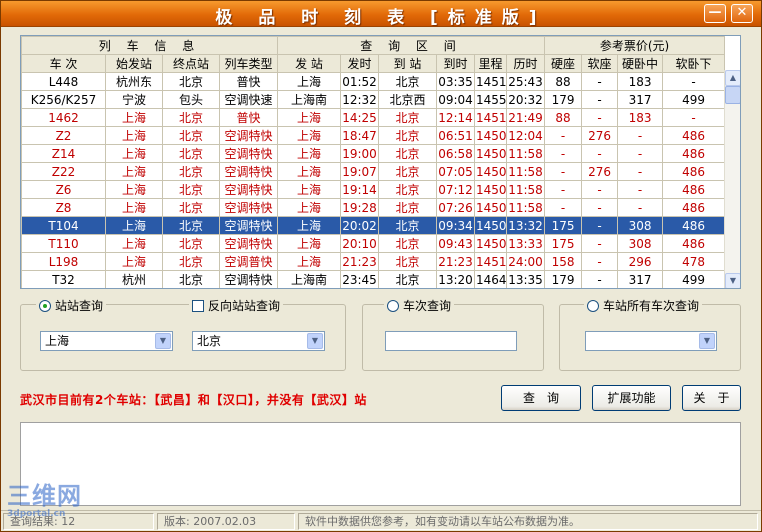 The image size is (762, 532). What do you see at coordinates (640, 261) in the screenshot?
I see `table-cell: 296` at bounding box center [640, 261].